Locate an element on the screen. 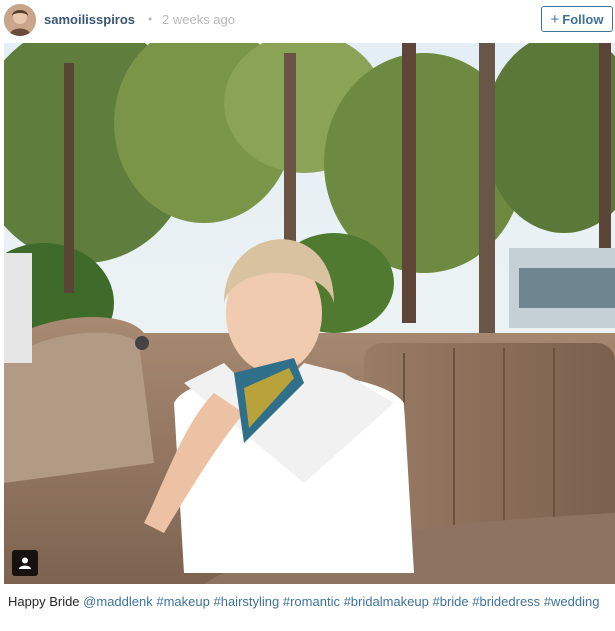 This screenshot has width=615, height=631. plus-icon: + is located at coordinates (555, 19).